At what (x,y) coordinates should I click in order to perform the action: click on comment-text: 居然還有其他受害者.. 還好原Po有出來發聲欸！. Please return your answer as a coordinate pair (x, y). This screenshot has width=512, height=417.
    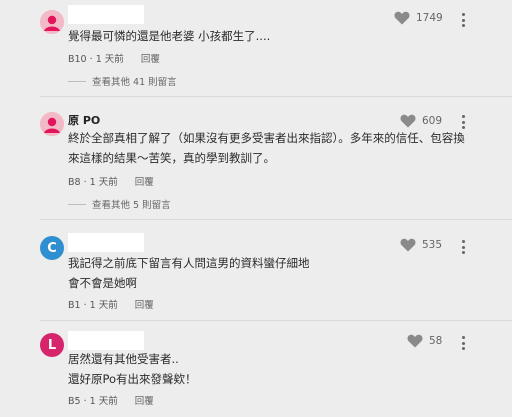
    Looking at the image, I should click on (132, 369).